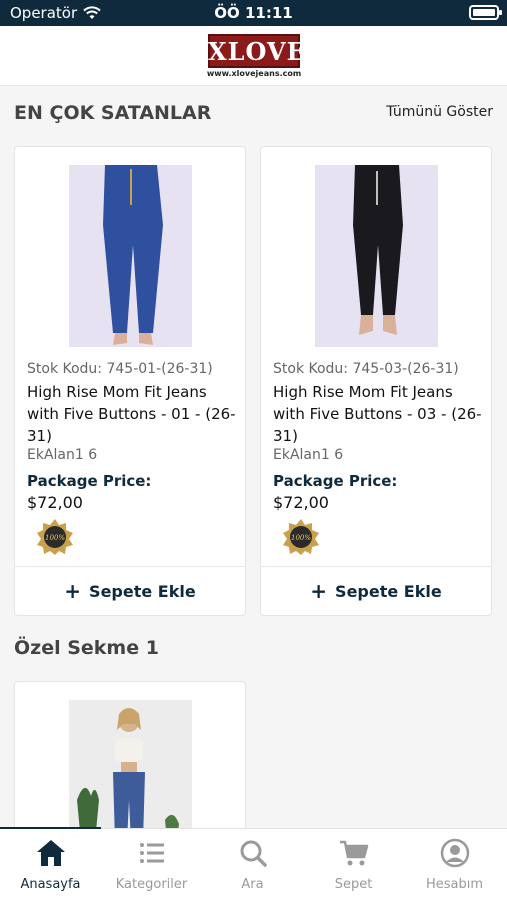 This screenshot has width=507, height=900. I want to click on product-code: Stok Kodu: 745-03-(26-31), so click(366, 369).